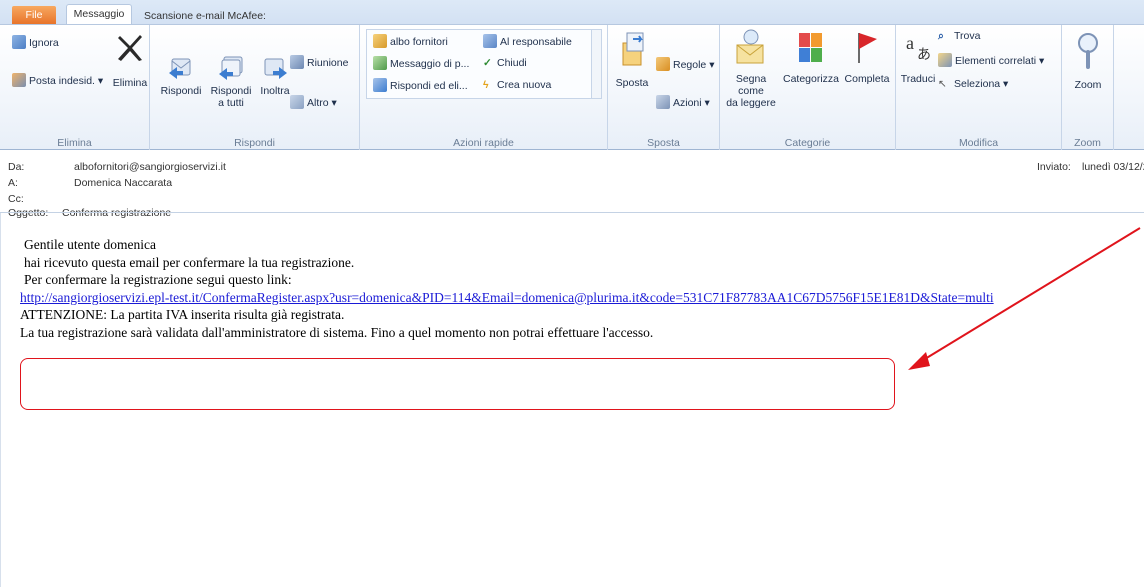 The image size is (1144, 587). What do you see at coordinates (16, 199) in the screenshot?
I see `cc-label: Cc:` at bounding box center [16, 199].